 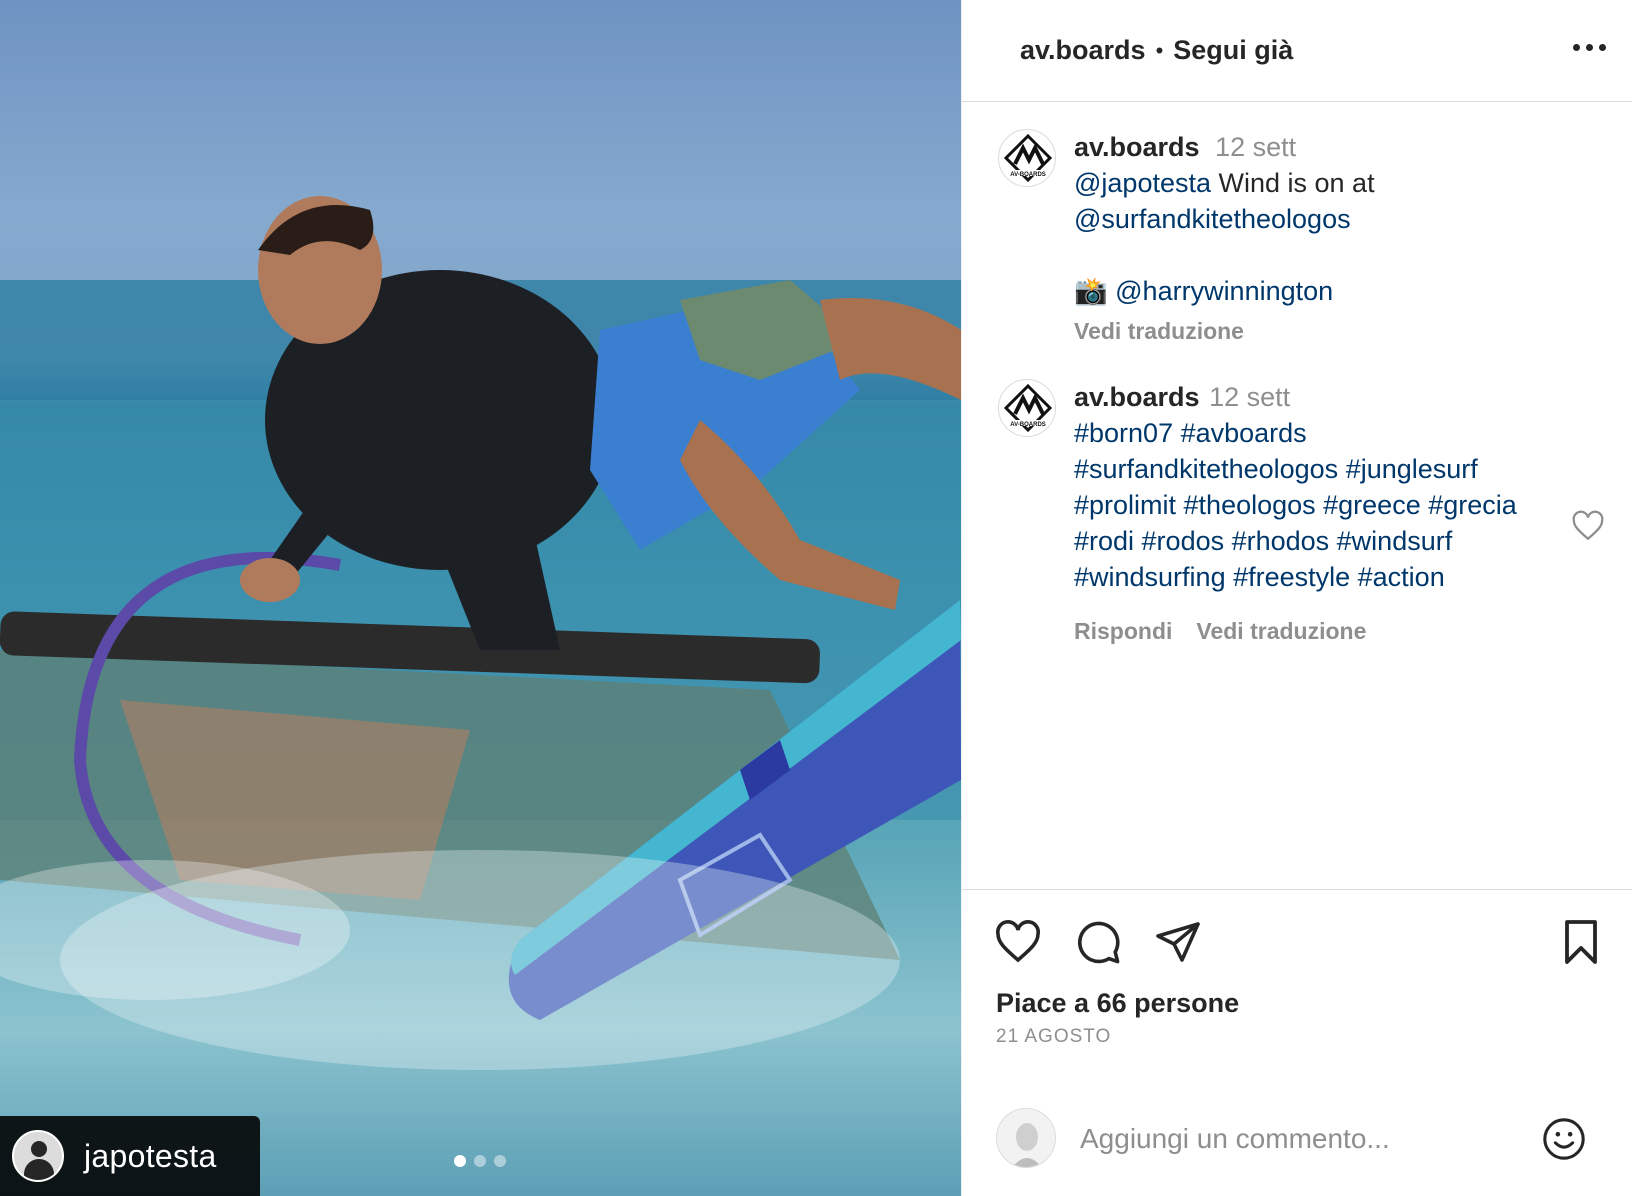 I want to click on mention-link: @japotesta, so click(x=1142, y=183).